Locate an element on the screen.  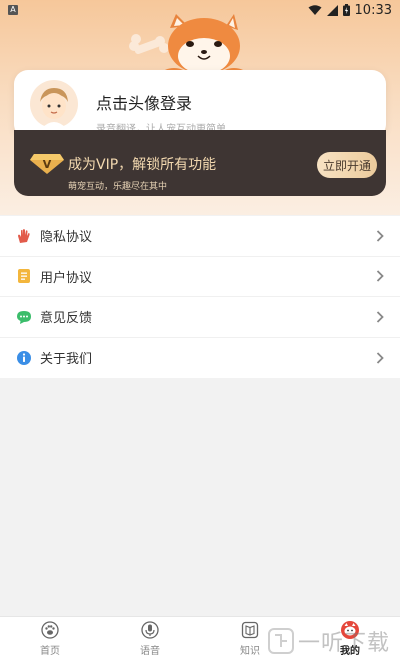
menu-label: 意见反馈 is located at coordinates (66, 319).